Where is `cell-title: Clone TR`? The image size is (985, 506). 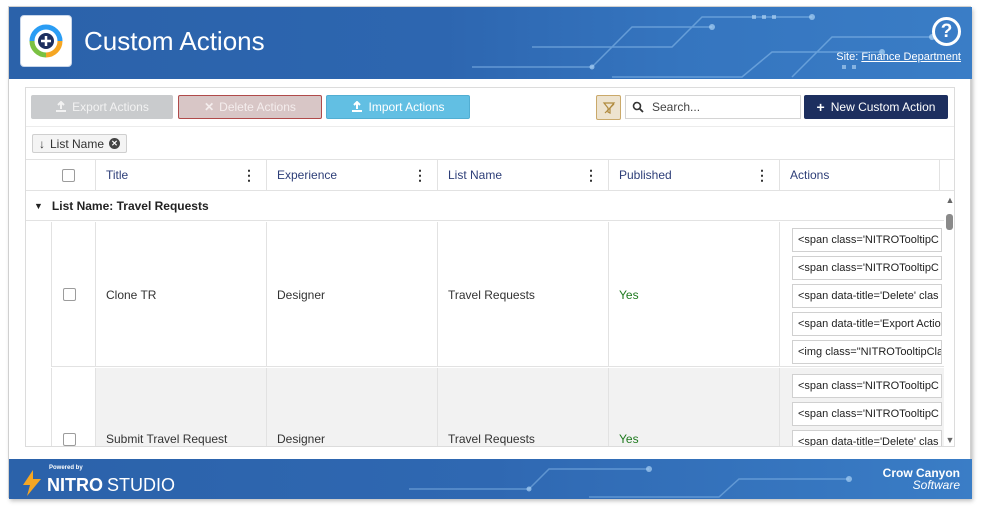 cell-title: Clone TR is located at coordinates (181, 294).